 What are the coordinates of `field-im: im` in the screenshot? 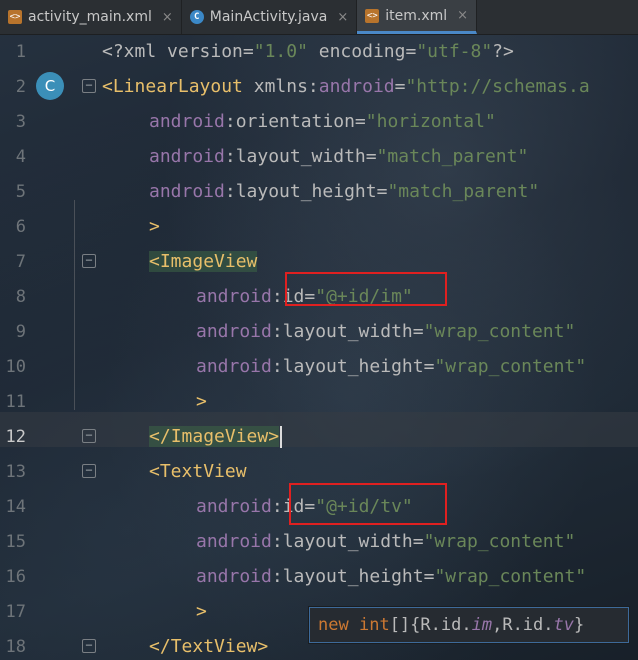 It's located at (482, 625).